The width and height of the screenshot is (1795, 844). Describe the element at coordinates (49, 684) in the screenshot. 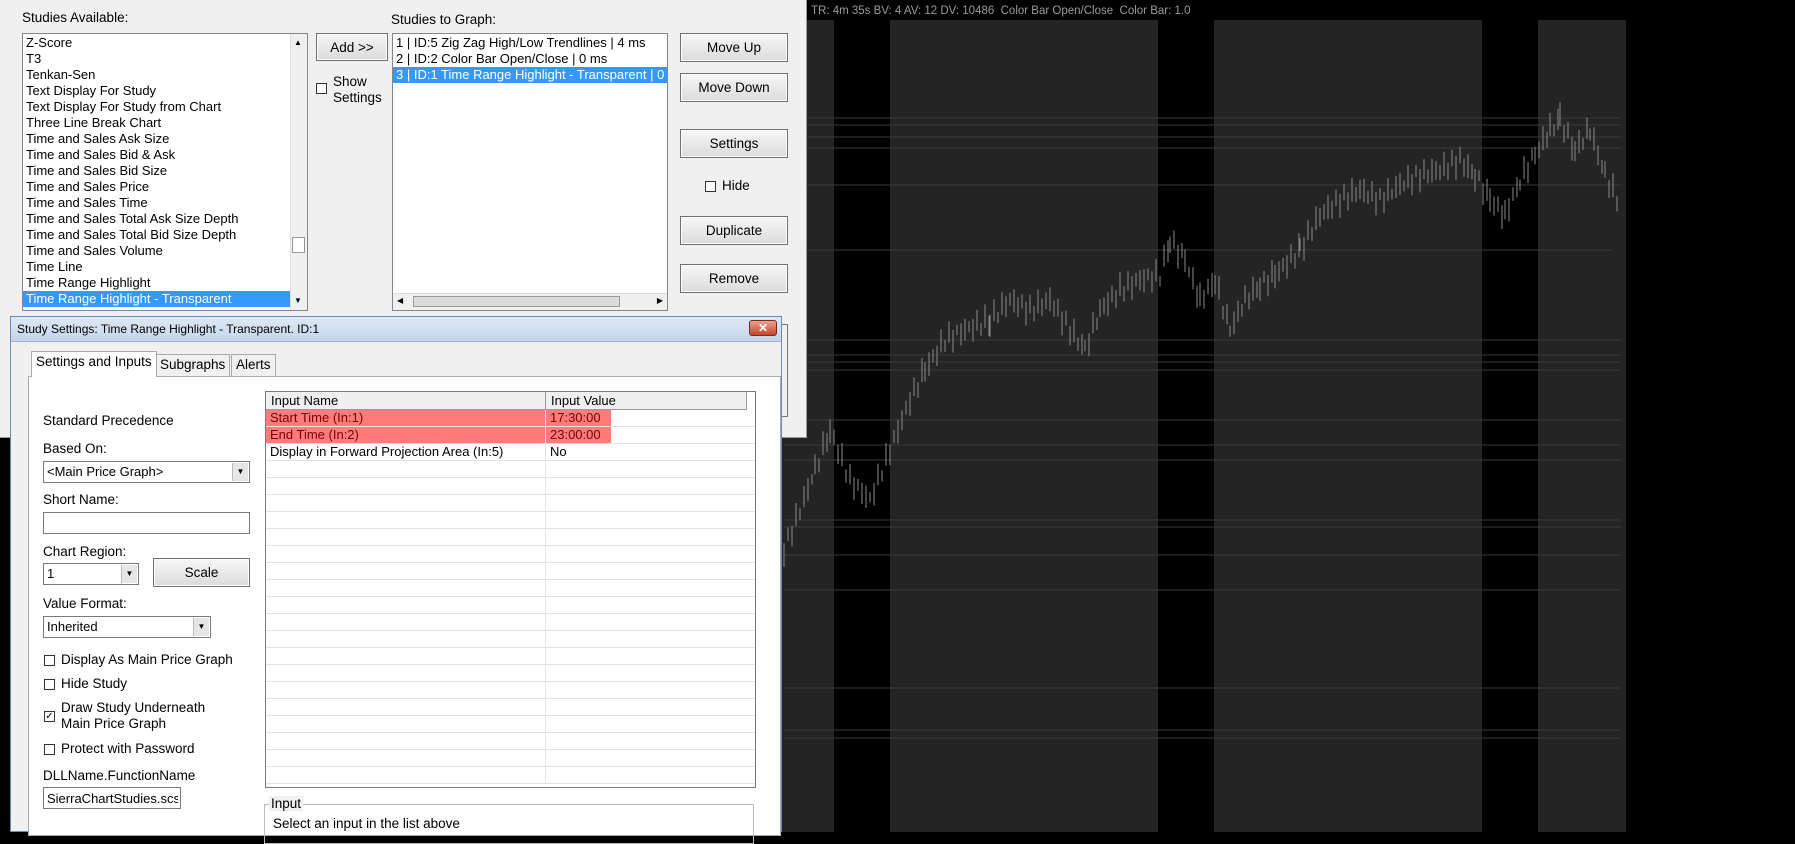

I see `hide-study-checkbox` at that location.